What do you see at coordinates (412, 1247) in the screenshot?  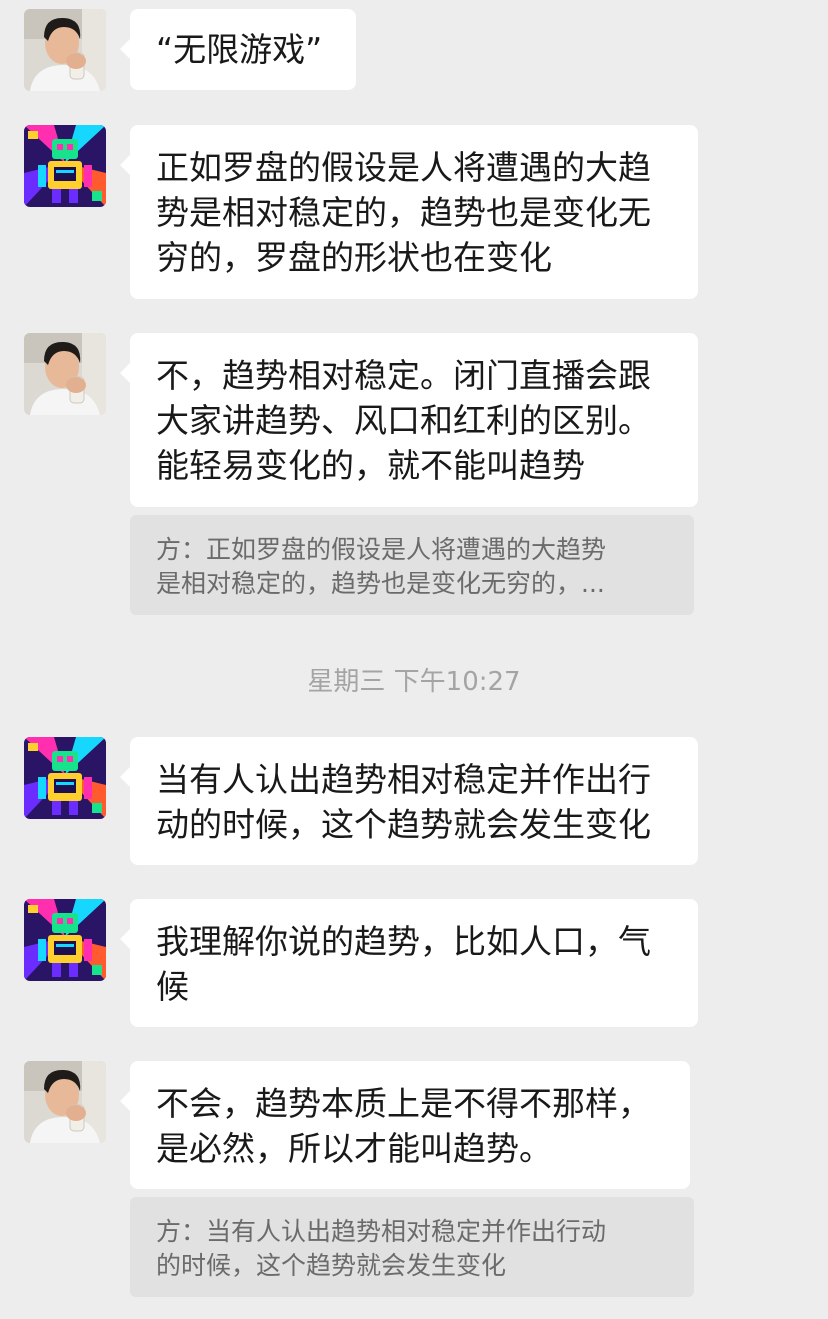 I see `quoted-message: 方：当有人认出趋势相对稳定并作出行动 的时候，这个趋势就会发生变化` at bounding box center [412, 1247].